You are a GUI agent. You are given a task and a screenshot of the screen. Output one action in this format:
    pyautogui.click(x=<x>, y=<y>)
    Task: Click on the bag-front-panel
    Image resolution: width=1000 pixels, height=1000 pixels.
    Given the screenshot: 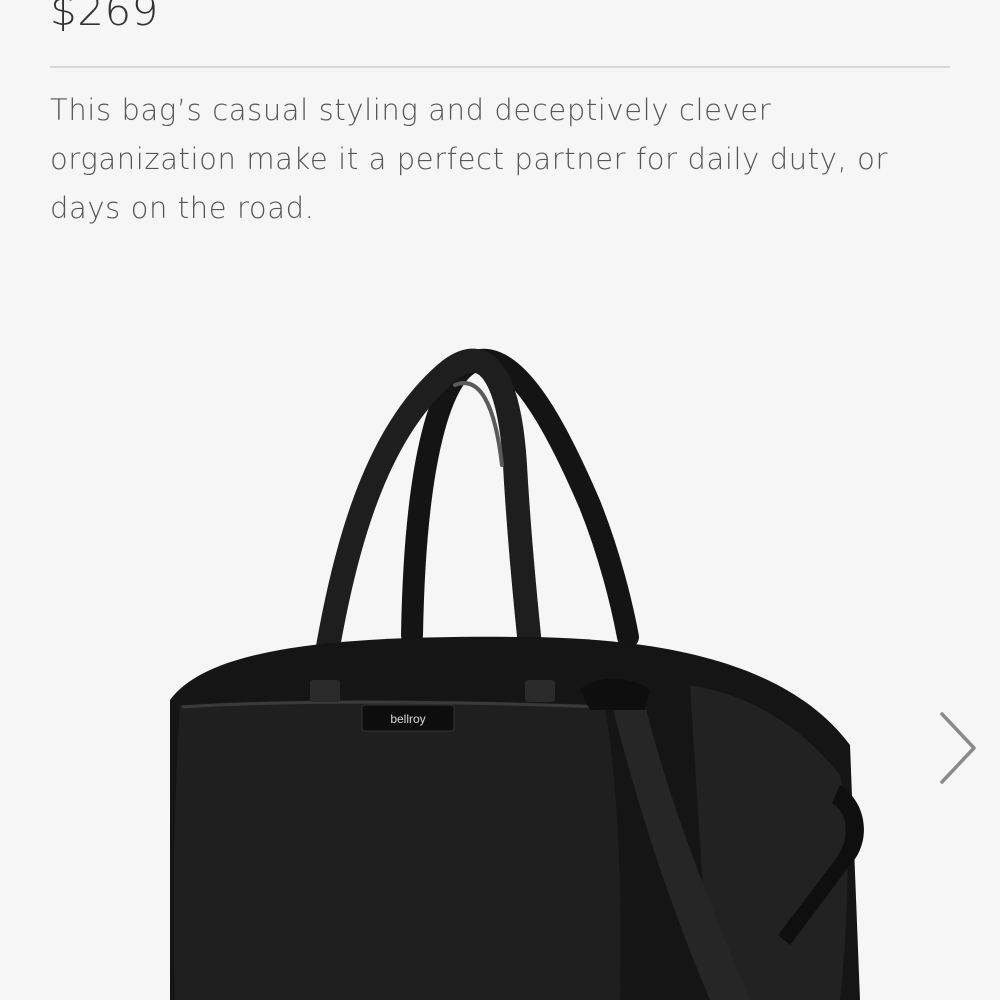 What is the action you would take?
    pyautogui.click(x=397, y=850)
    